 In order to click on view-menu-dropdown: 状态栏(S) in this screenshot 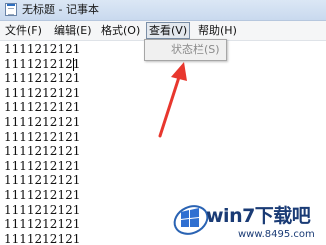, I will do `click(185, 50)`.